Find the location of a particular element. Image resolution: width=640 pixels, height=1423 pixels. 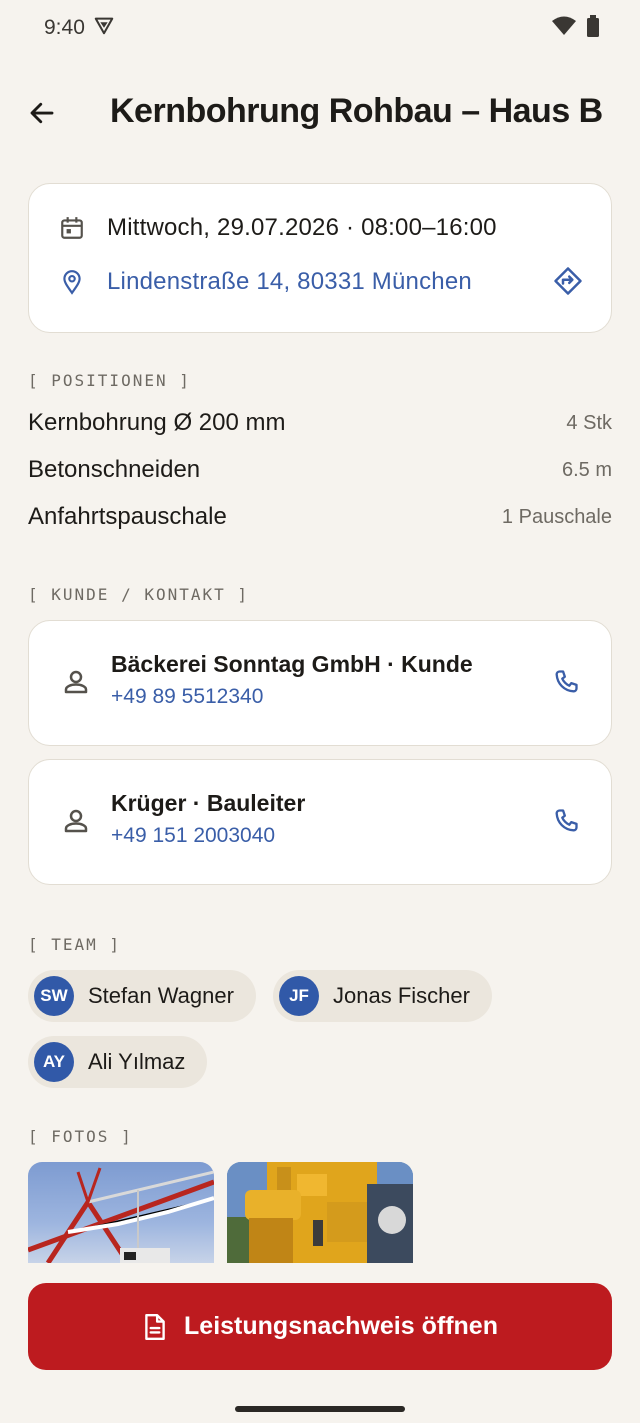

status-left: 9:40 is located at coordinates (79, 28).